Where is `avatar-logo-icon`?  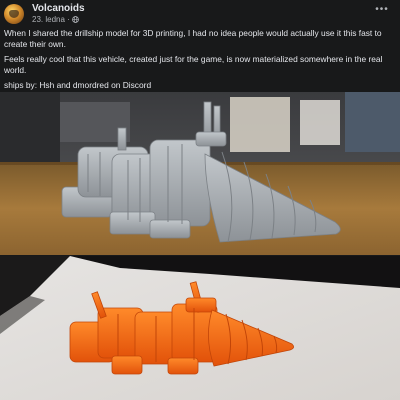 avatar-logo-icon is located at coordinates (14, 14).